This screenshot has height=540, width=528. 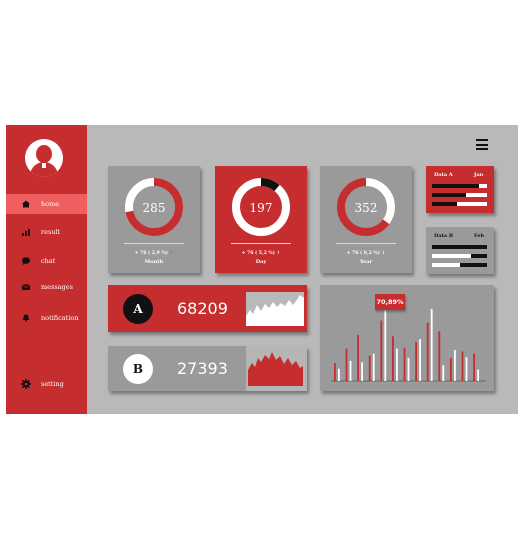 I want to click on home-icon, so click(x=26, y=204).